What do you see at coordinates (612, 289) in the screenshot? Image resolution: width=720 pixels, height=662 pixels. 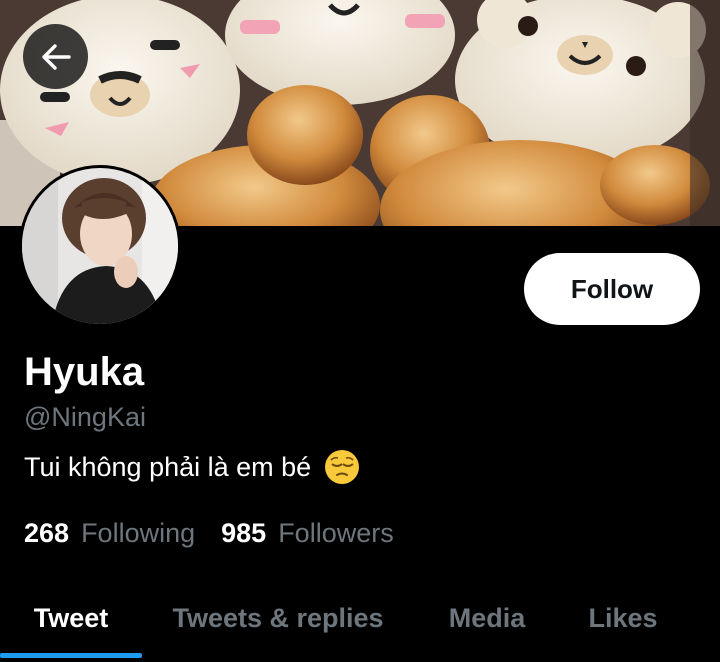 I see `follow-button: Follow` at bounding box center [612, 289].